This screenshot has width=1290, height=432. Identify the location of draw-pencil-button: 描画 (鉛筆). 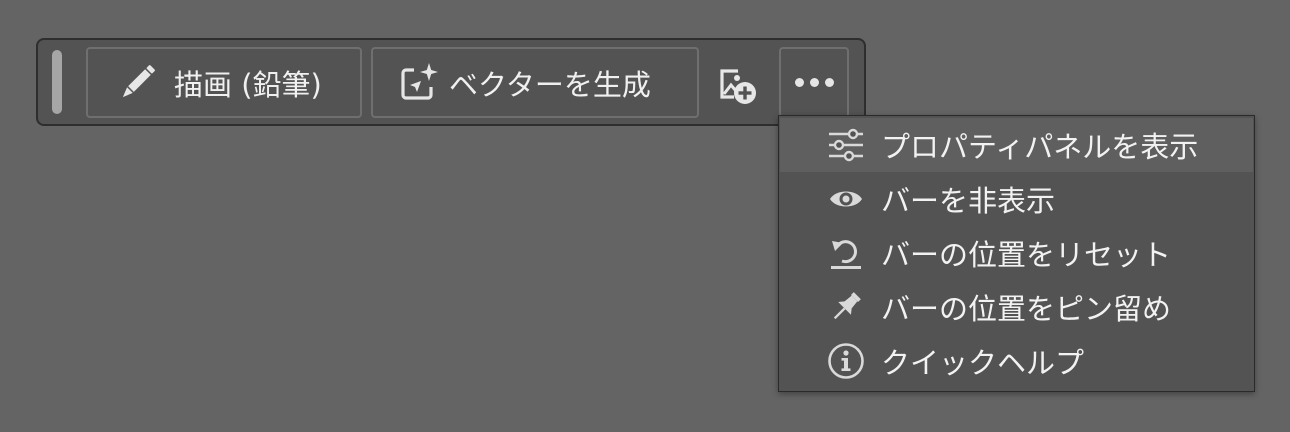
(224, 82).